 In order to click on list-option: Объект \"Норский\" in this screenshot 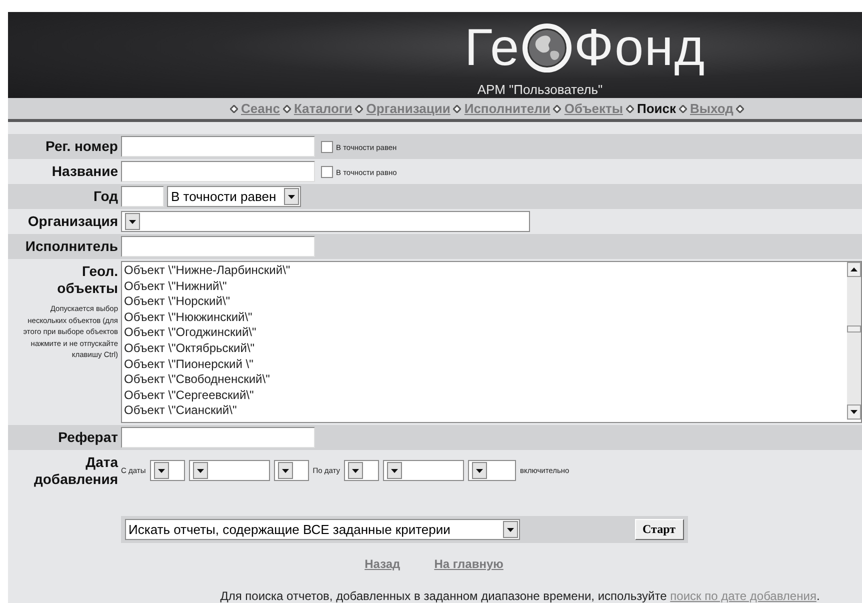, I will do `click(484, 302)`.